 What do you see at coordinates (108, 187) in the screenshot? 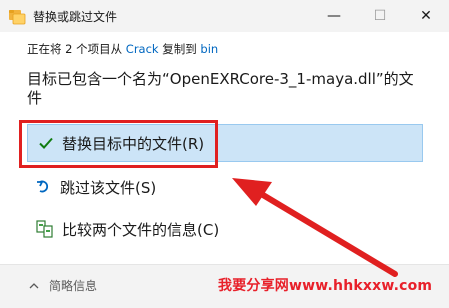
I see `skip-file-label: 跳过该文件(S)` at bounding box center [108, 187].